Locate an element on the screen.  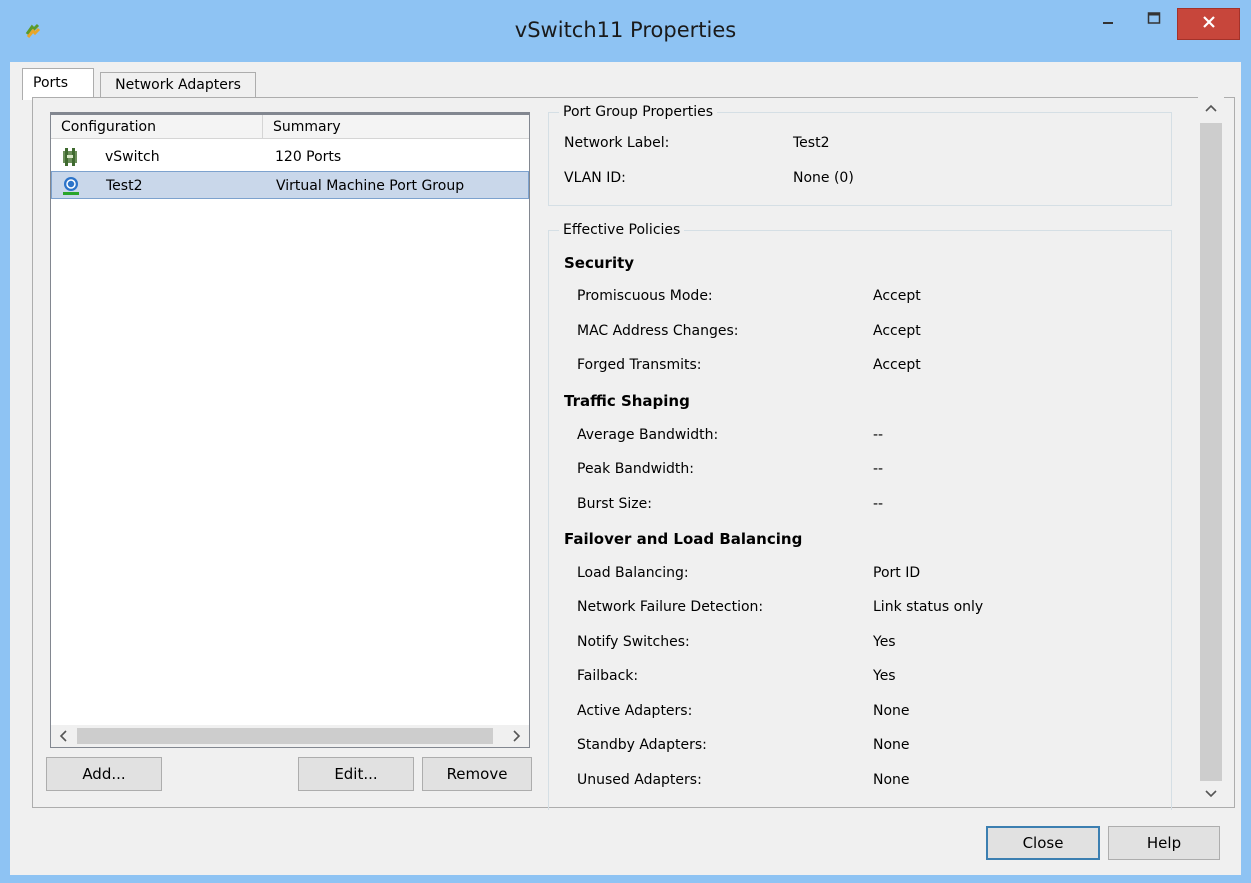
active-adapters-value: None is located at coordinates (891, 711).